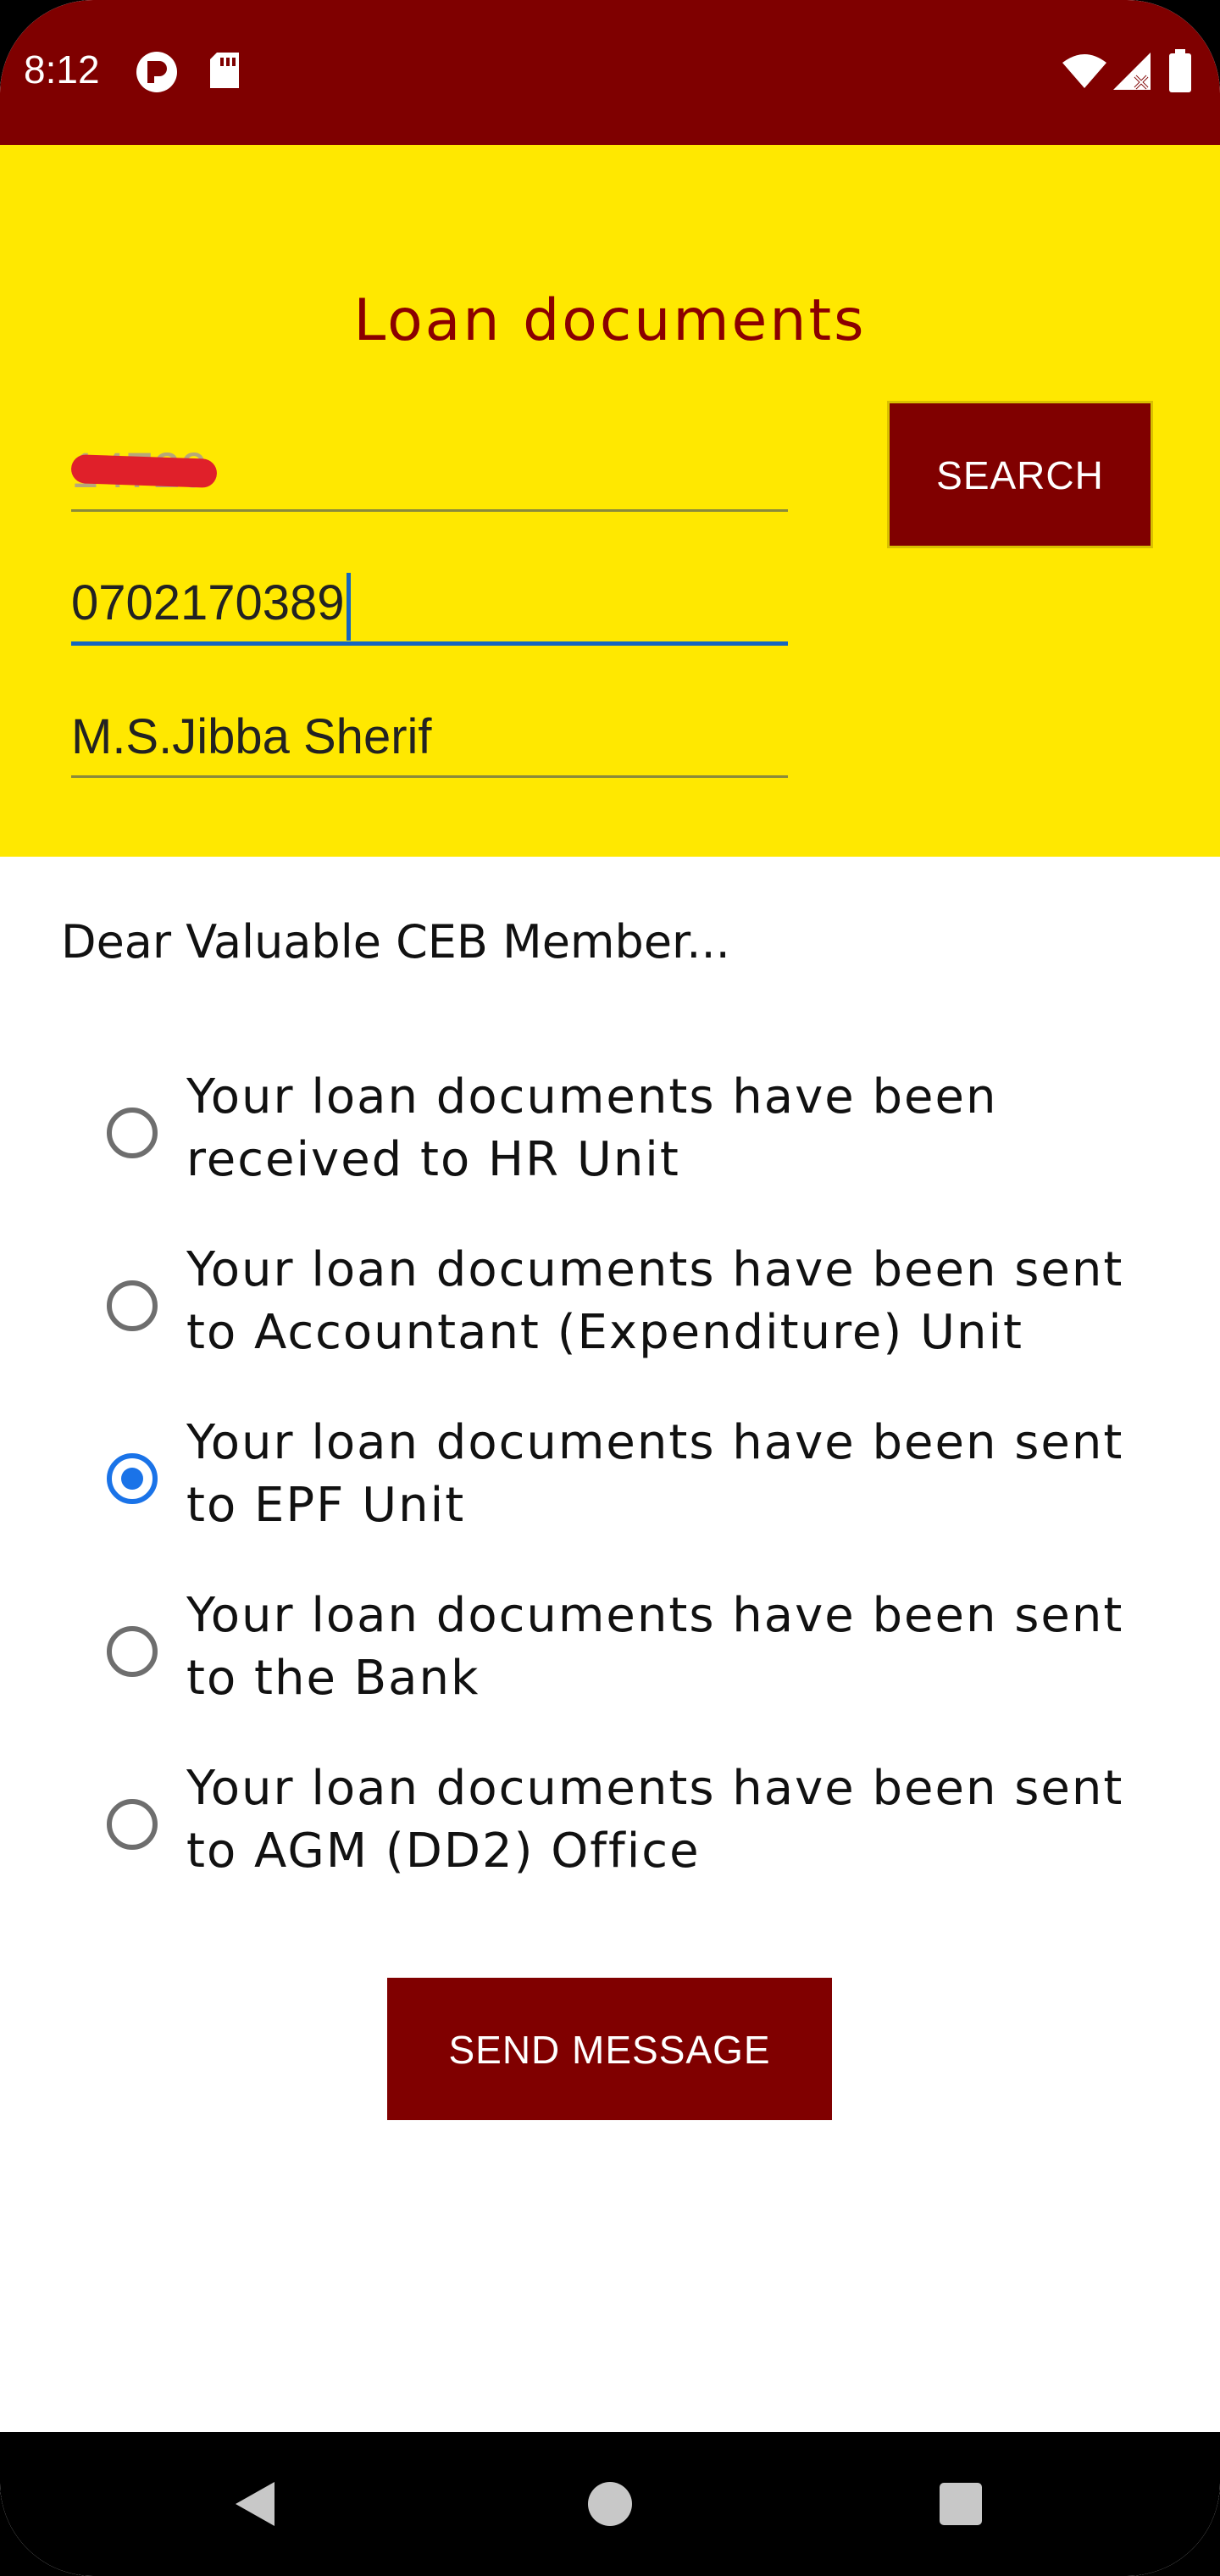 This screenshot has height=2576, width=1220. I want to click on sd-card-icon, so click(225, 72).